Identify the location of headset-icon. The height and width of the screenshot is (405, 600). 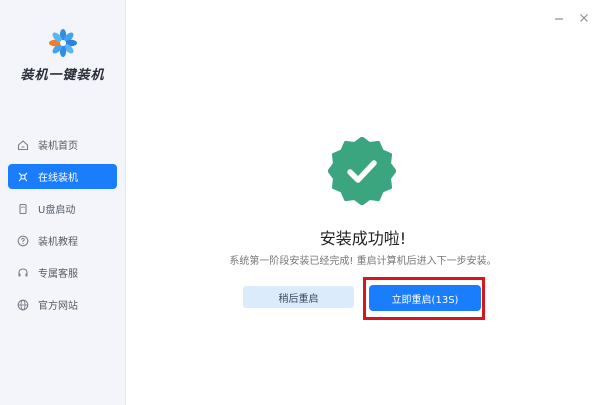
(23, 273).